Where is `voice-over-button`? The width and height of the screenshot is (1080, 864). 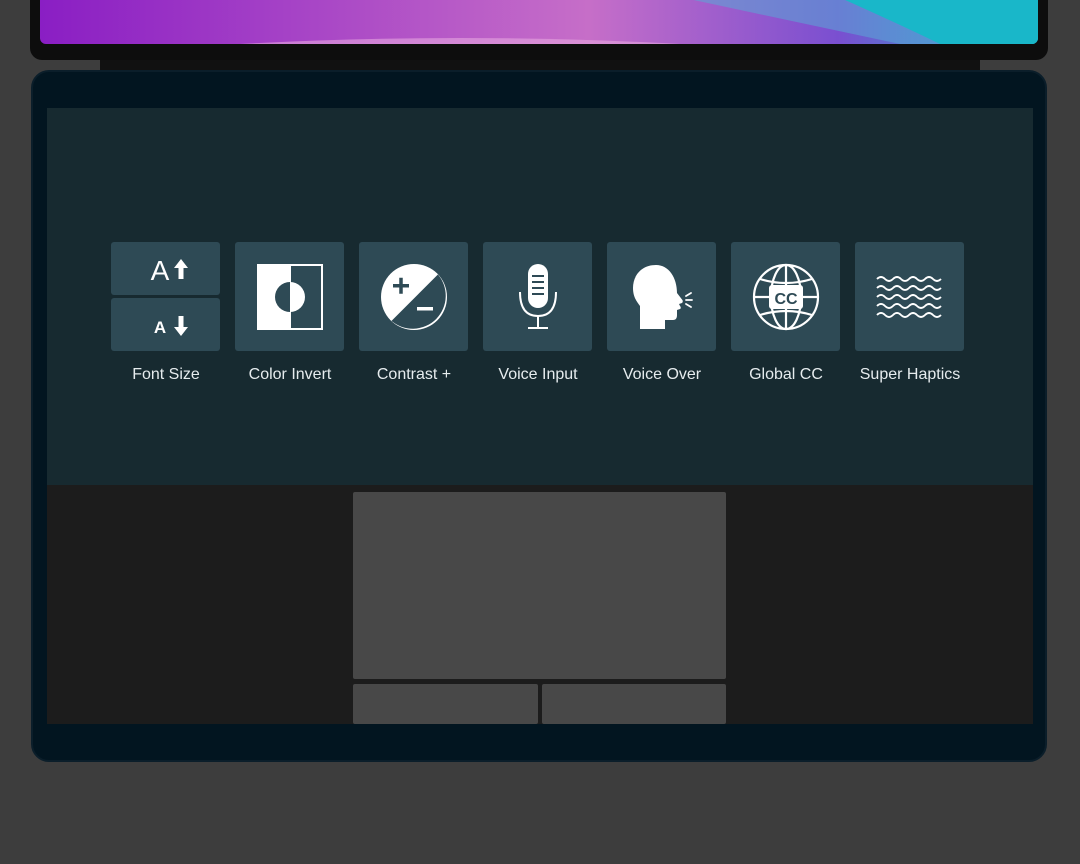 voice-over-button is located at coordinates (661, 296).